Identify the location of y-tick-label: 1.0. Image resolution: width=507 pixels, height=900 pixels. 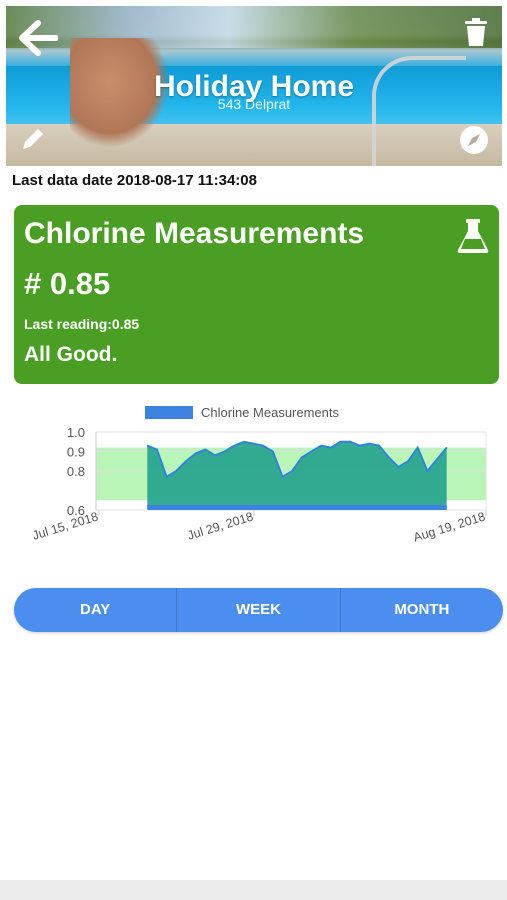
(76, 432).